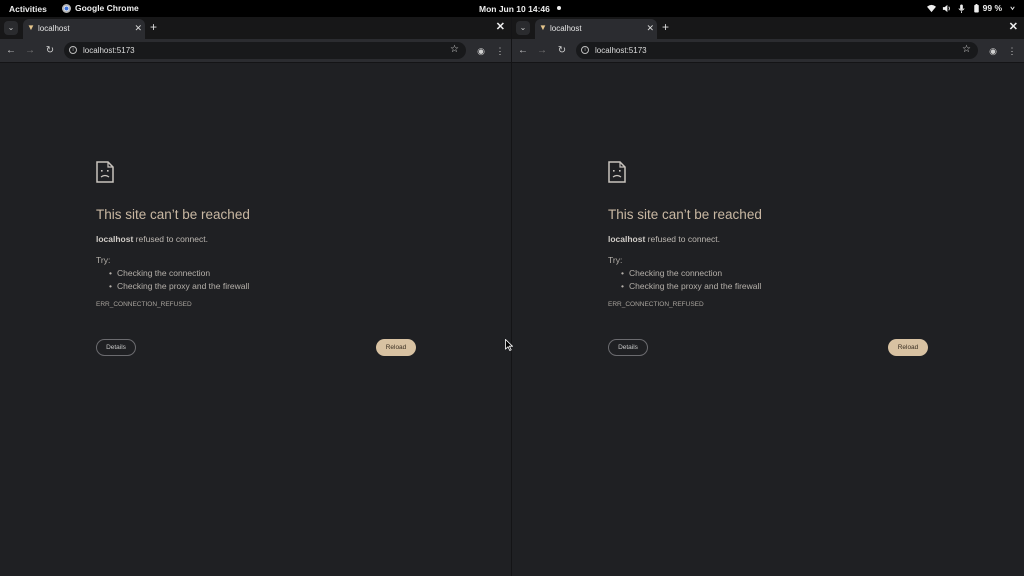 The height and width of the screenshot is (576, 1024). I want to click on app-name: Google Chrome, so click(107, 8).